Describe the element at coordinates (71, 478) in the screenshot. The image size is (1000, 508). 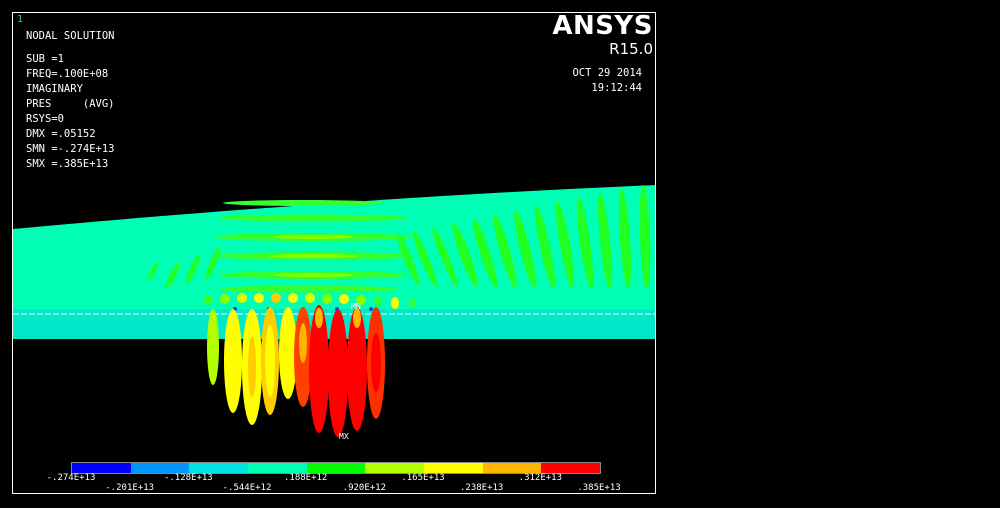
I see `legend-label: -.274E+13` at that location.